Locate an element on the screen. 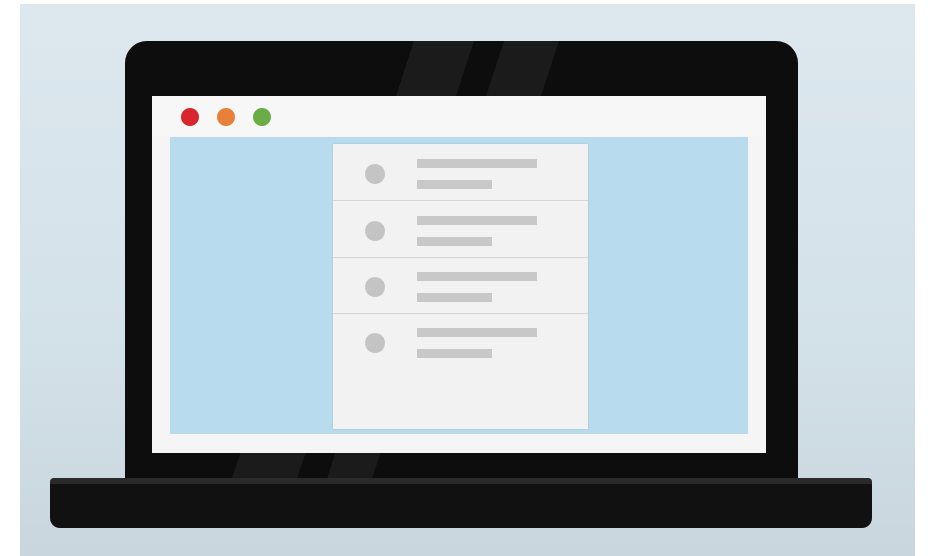  window-titlebar is located at coordinates (459, 116).